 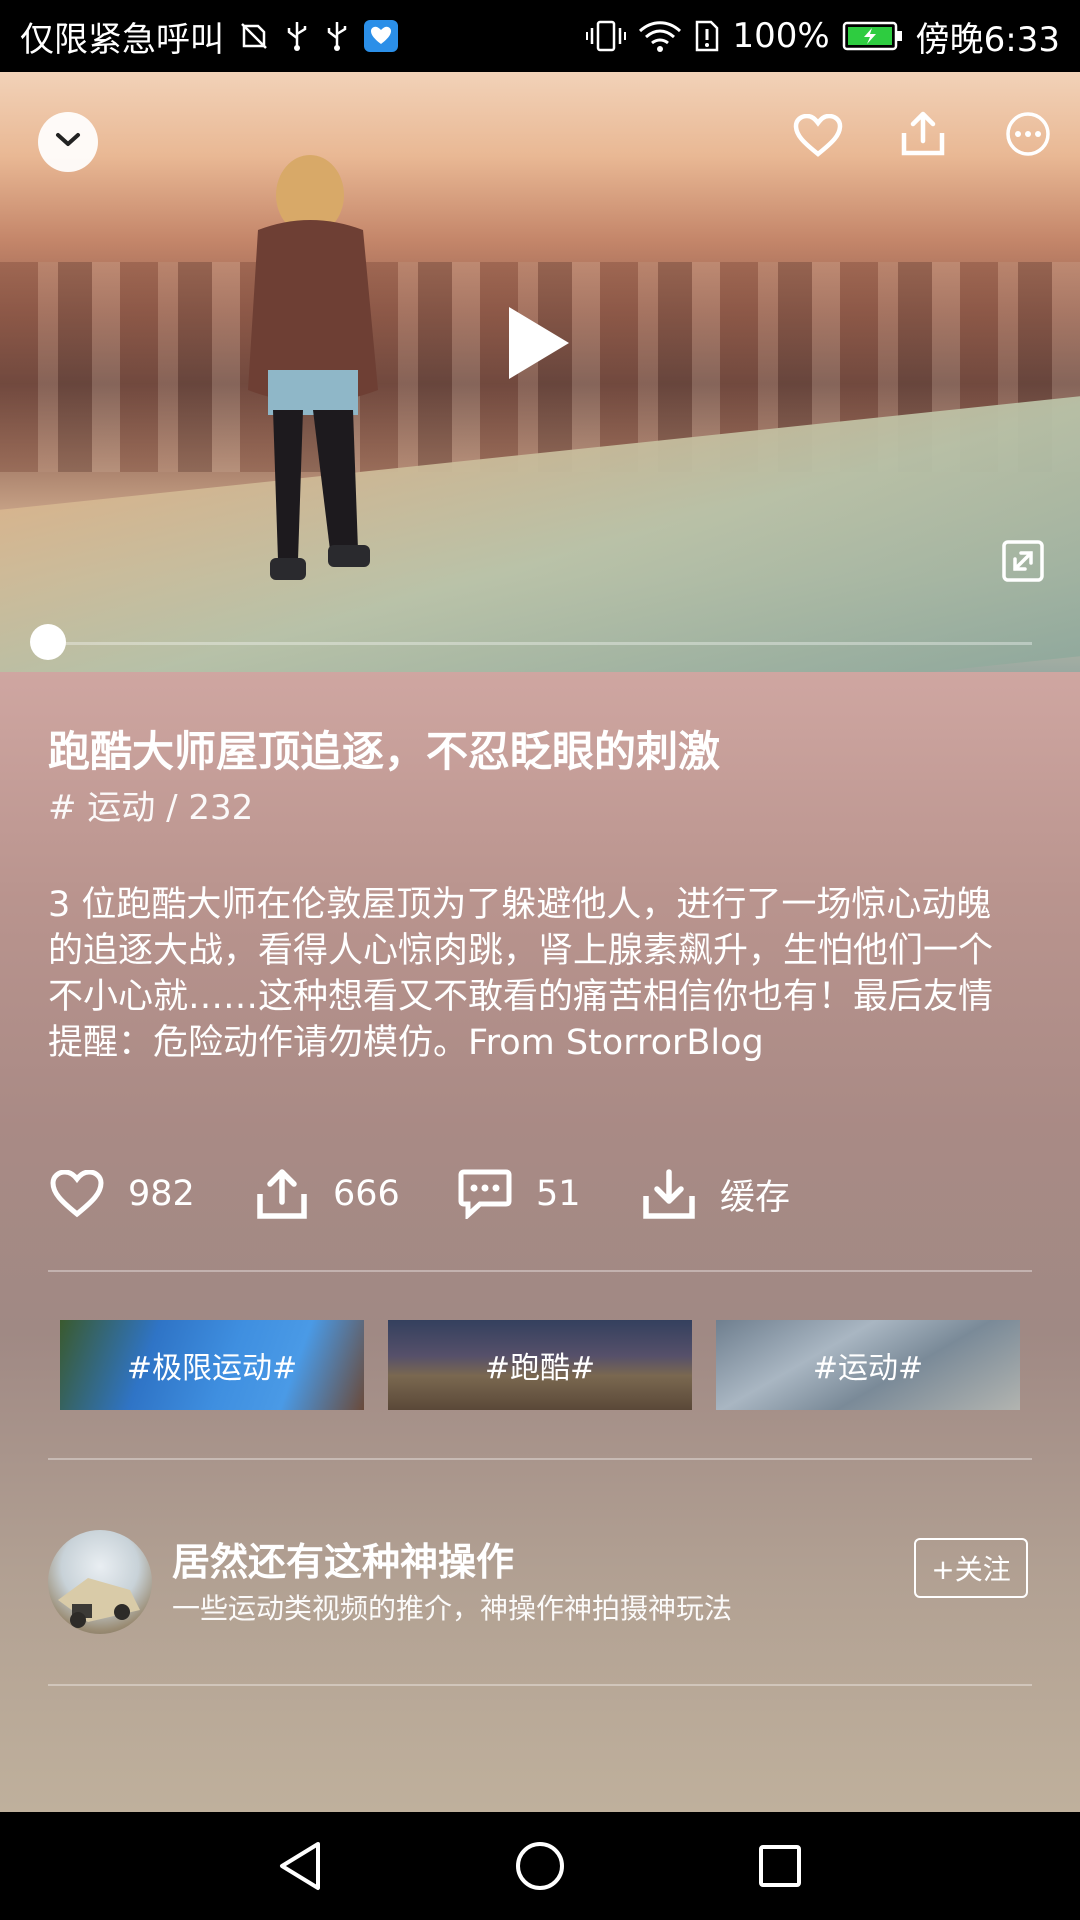 I want to click on tag-card: #跑酷#, so click(x=540, y=1365).